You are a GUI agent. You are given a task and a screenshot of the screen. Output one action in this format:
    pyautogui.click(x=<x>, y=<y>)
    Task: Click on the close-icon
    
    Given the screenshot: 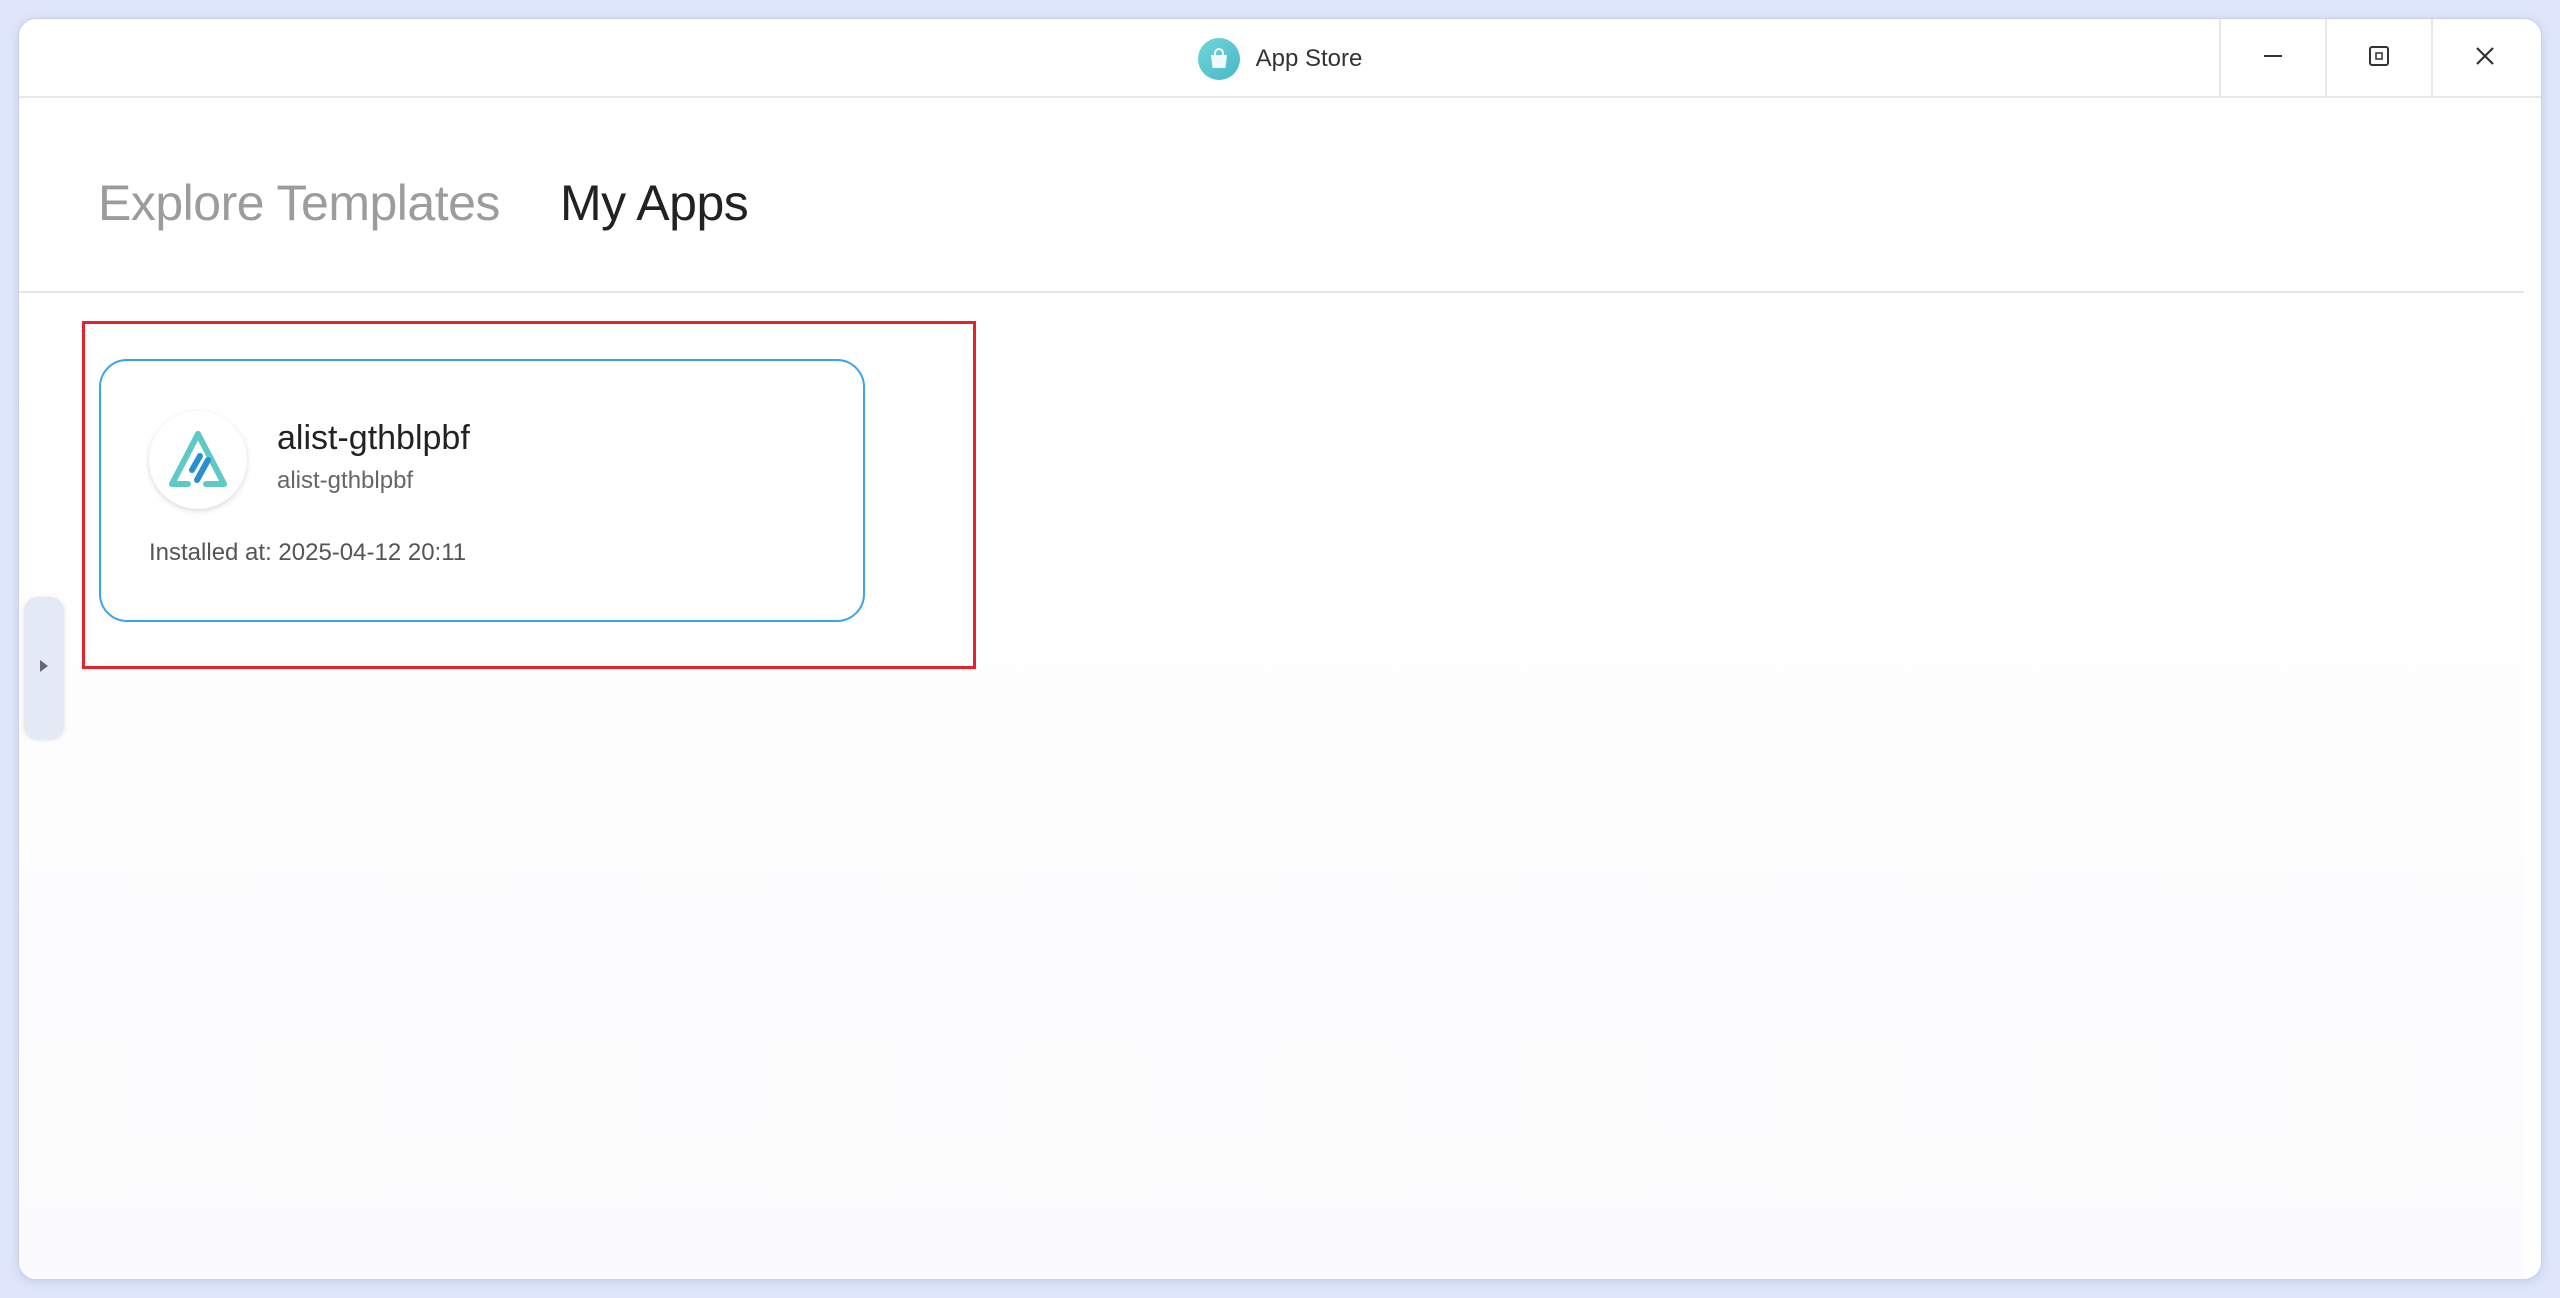 What is the action you would take?
    pyautogui.click(x=2485, y=58)
    